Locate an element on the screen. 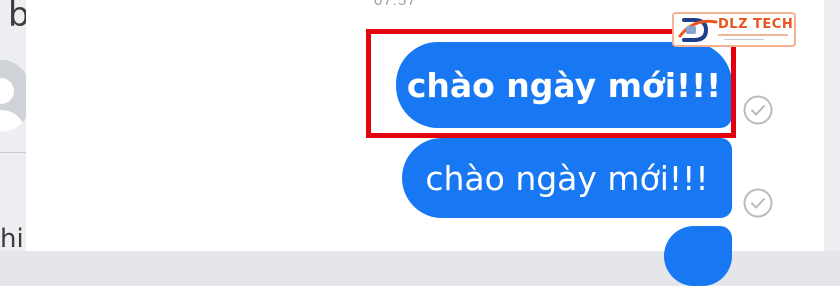  dlz-logo-icon is located at coordinates (698, 30).